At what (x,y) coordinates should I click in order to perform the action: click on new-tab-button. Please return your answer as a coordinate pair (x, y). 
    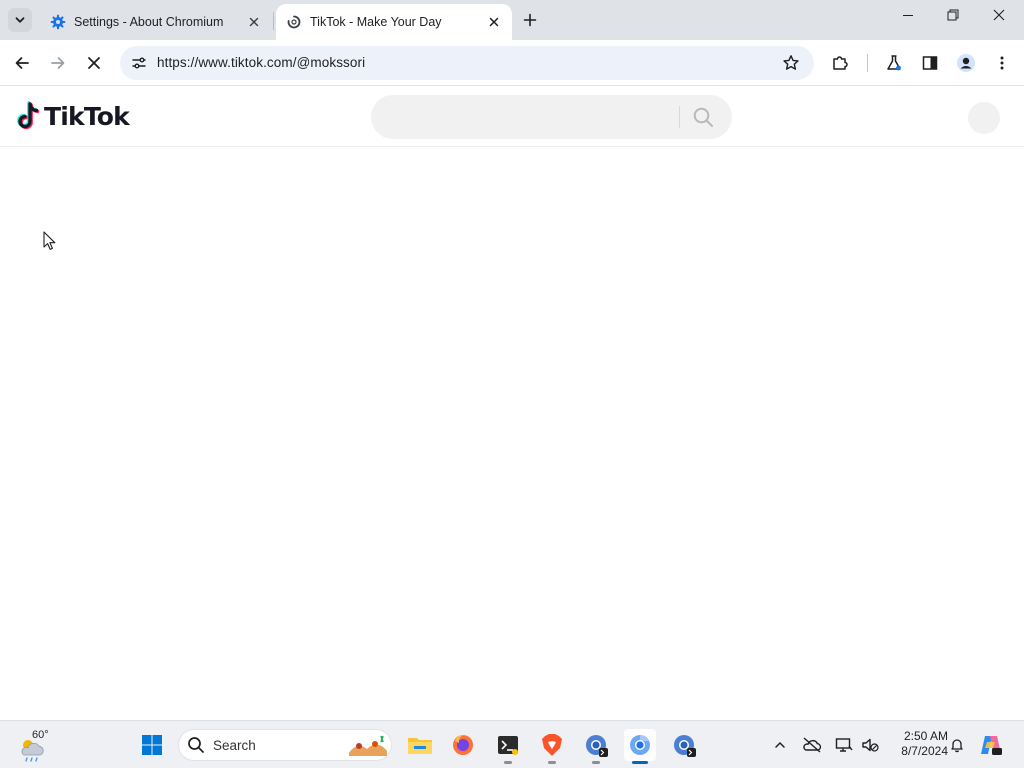
    Looking at the image, I should click on (530, 20).